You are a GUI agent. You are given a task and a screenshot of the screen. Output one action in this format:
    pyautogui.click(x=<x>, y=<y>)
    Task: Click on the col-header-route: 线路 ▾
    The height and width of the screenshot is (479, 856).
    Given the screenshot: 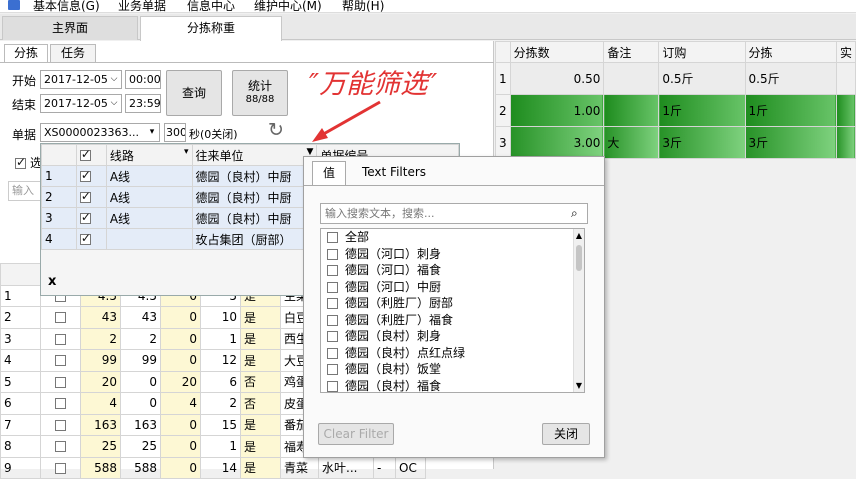 What is the action you would take?
    pyautogui.click(x=149, y=155)
    